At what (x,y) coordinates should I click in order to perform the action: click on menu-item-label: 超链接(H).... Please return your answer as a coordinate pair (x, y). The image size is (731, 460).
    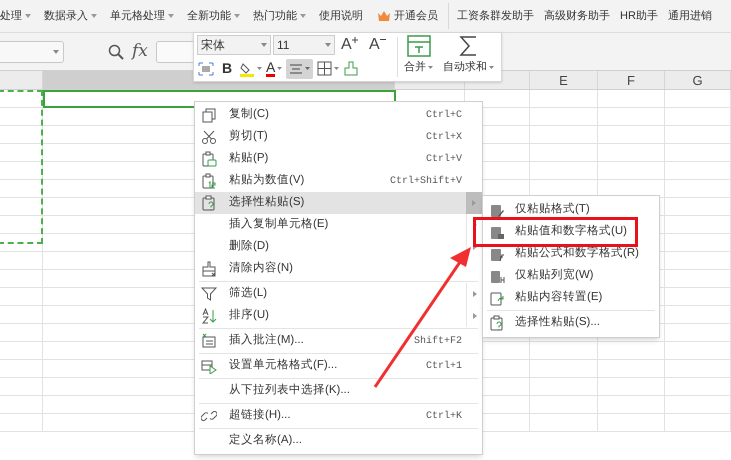
    Looking at the image, I should click on (260, 416).